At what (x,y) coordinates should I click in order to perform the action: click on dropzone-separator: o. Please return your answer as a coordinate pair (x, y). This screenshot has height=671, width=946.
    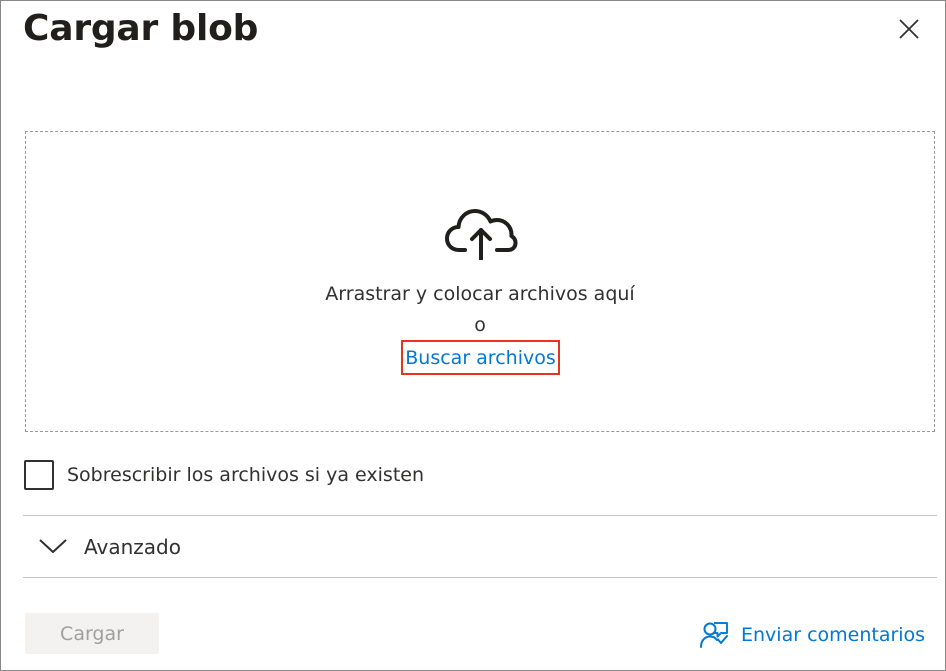
    Looking at the image, I should click on (480, 325).